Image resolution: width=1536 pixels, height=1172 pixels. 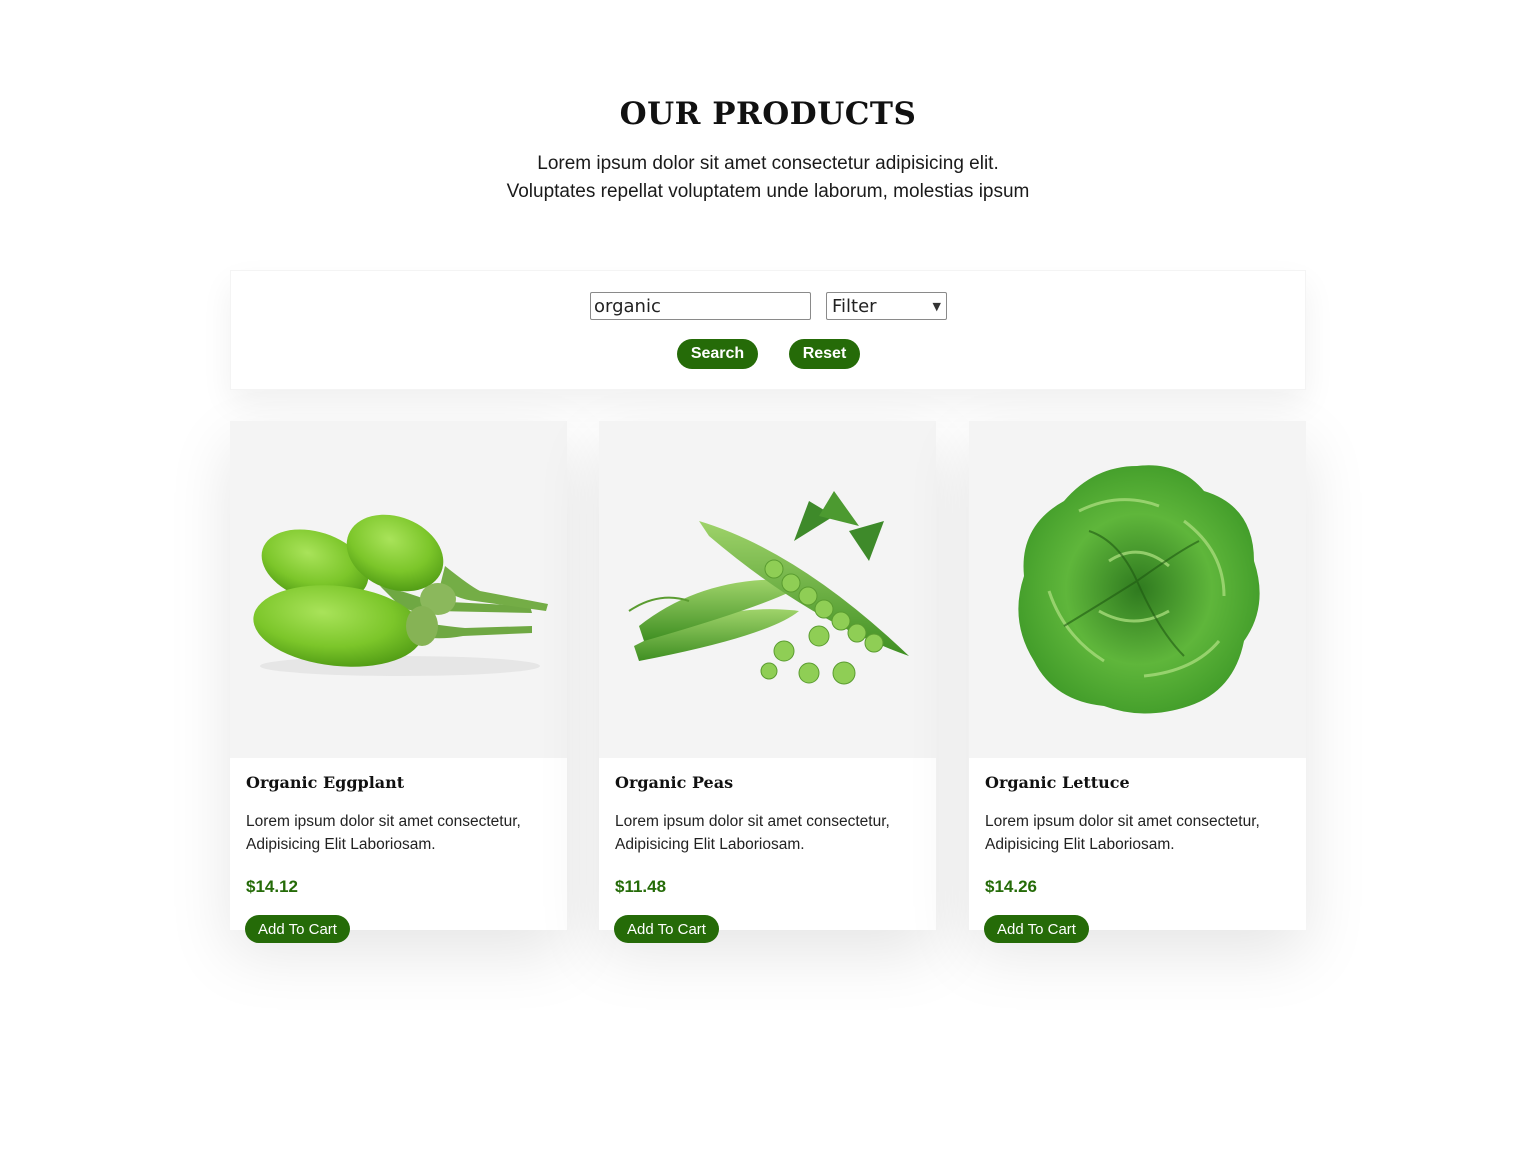 I want to click on page-title: OUR PRODUCTS, so click(x=768, y=114).